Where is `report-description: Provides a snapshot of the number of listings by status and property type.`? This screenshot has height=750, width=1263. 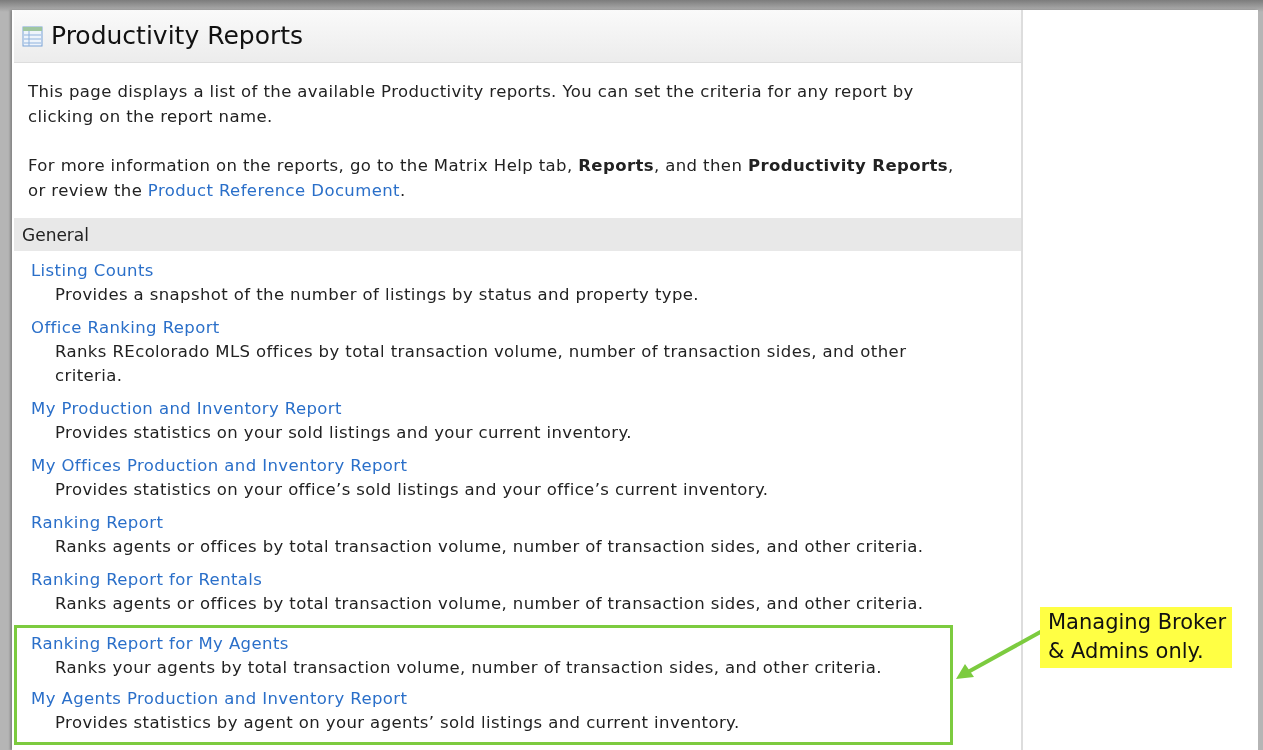 report-description: Provides a snapshot of the number of listings by status and property type. is located at coordinates (377, 295).